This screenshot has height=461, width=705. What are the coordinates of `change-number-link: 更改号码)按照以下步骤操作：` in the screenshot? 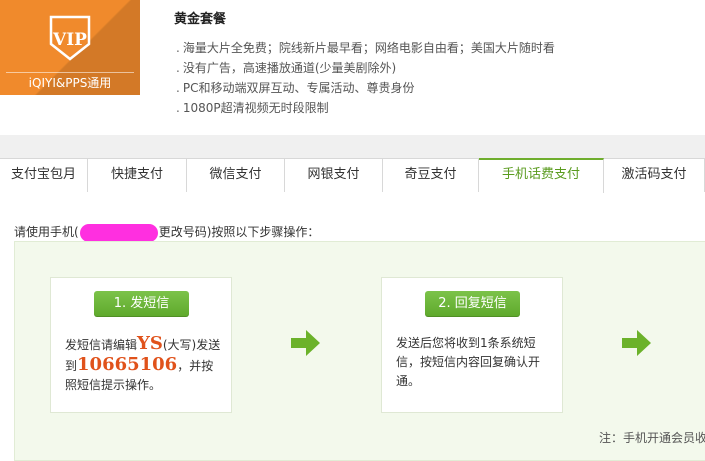 It's located at (239, 232).